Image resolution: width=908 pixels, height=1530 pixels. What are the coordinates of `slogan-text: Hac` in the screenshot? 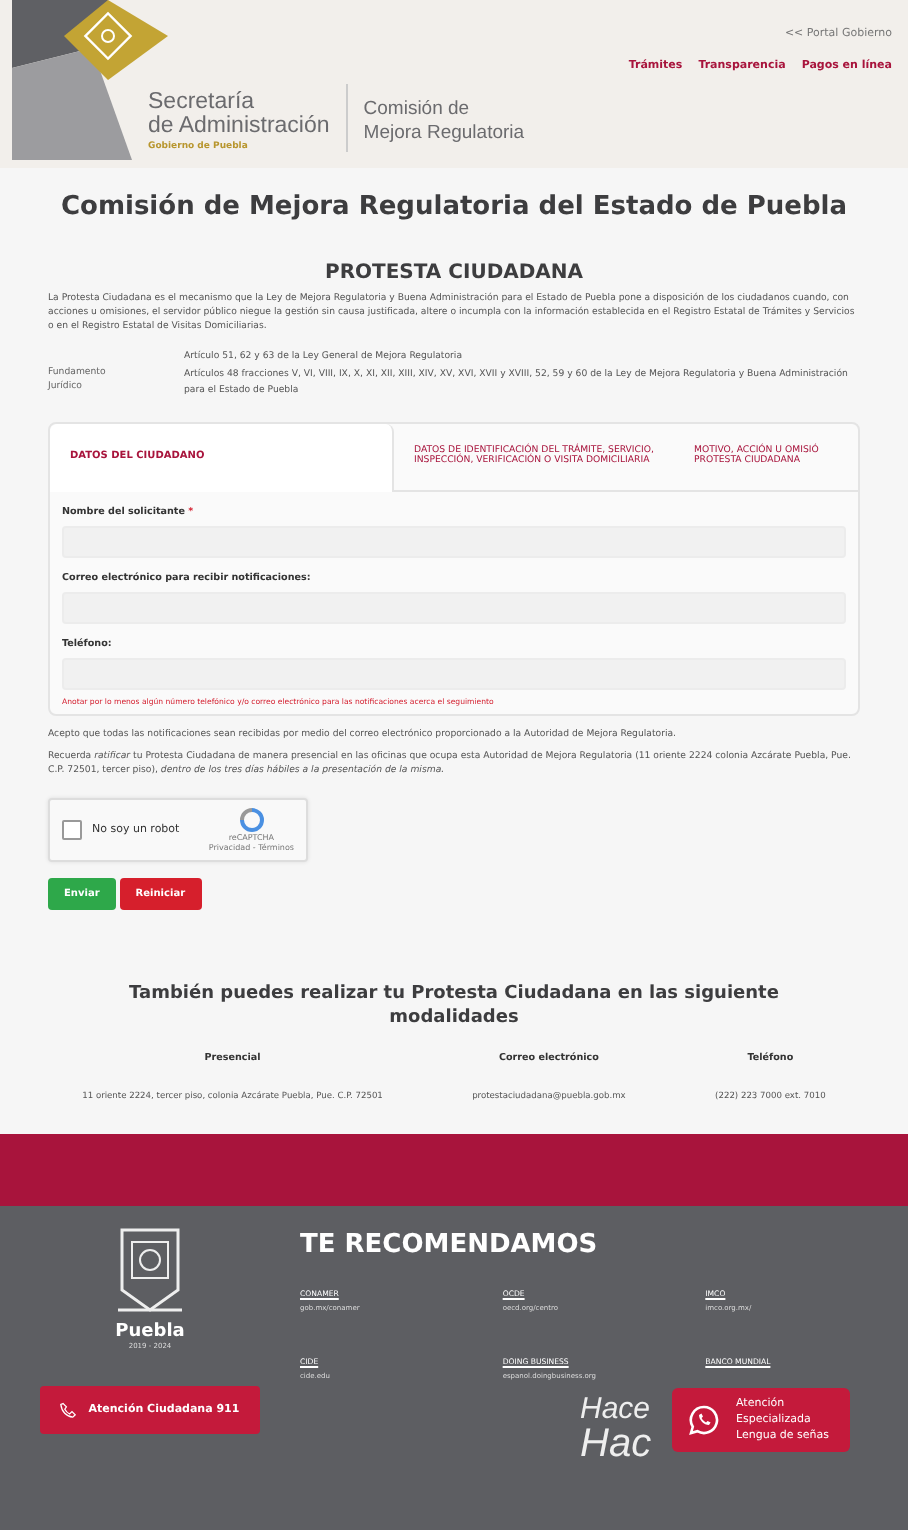 It's located at (616, 1444).